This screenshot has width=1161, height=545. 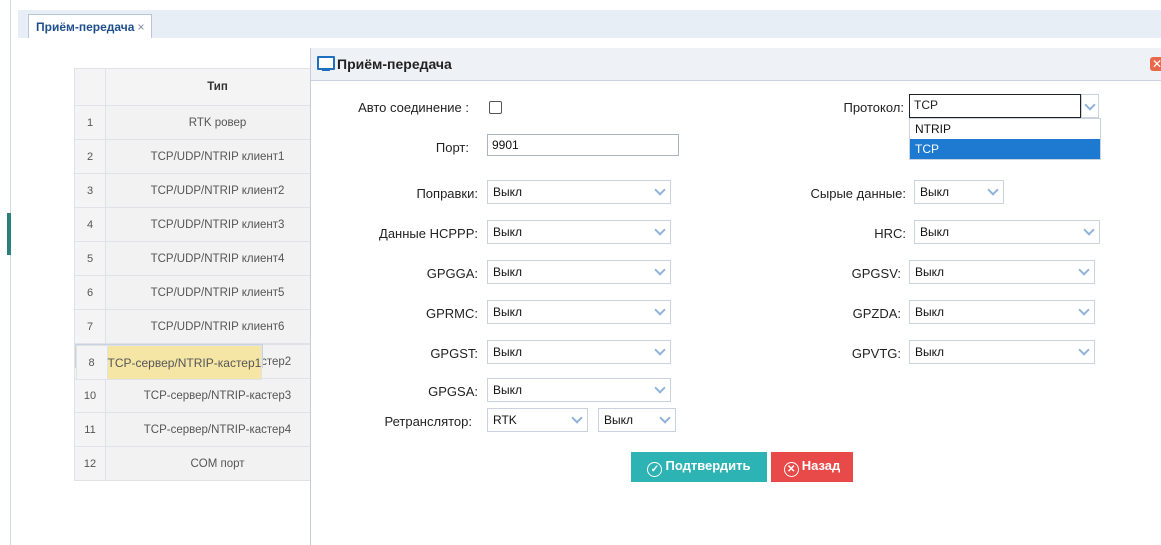 What do you see at coordinates (495, 107) in the screenshot?
I see `auto-connect-checkbox` at bounding box center [495, 107].